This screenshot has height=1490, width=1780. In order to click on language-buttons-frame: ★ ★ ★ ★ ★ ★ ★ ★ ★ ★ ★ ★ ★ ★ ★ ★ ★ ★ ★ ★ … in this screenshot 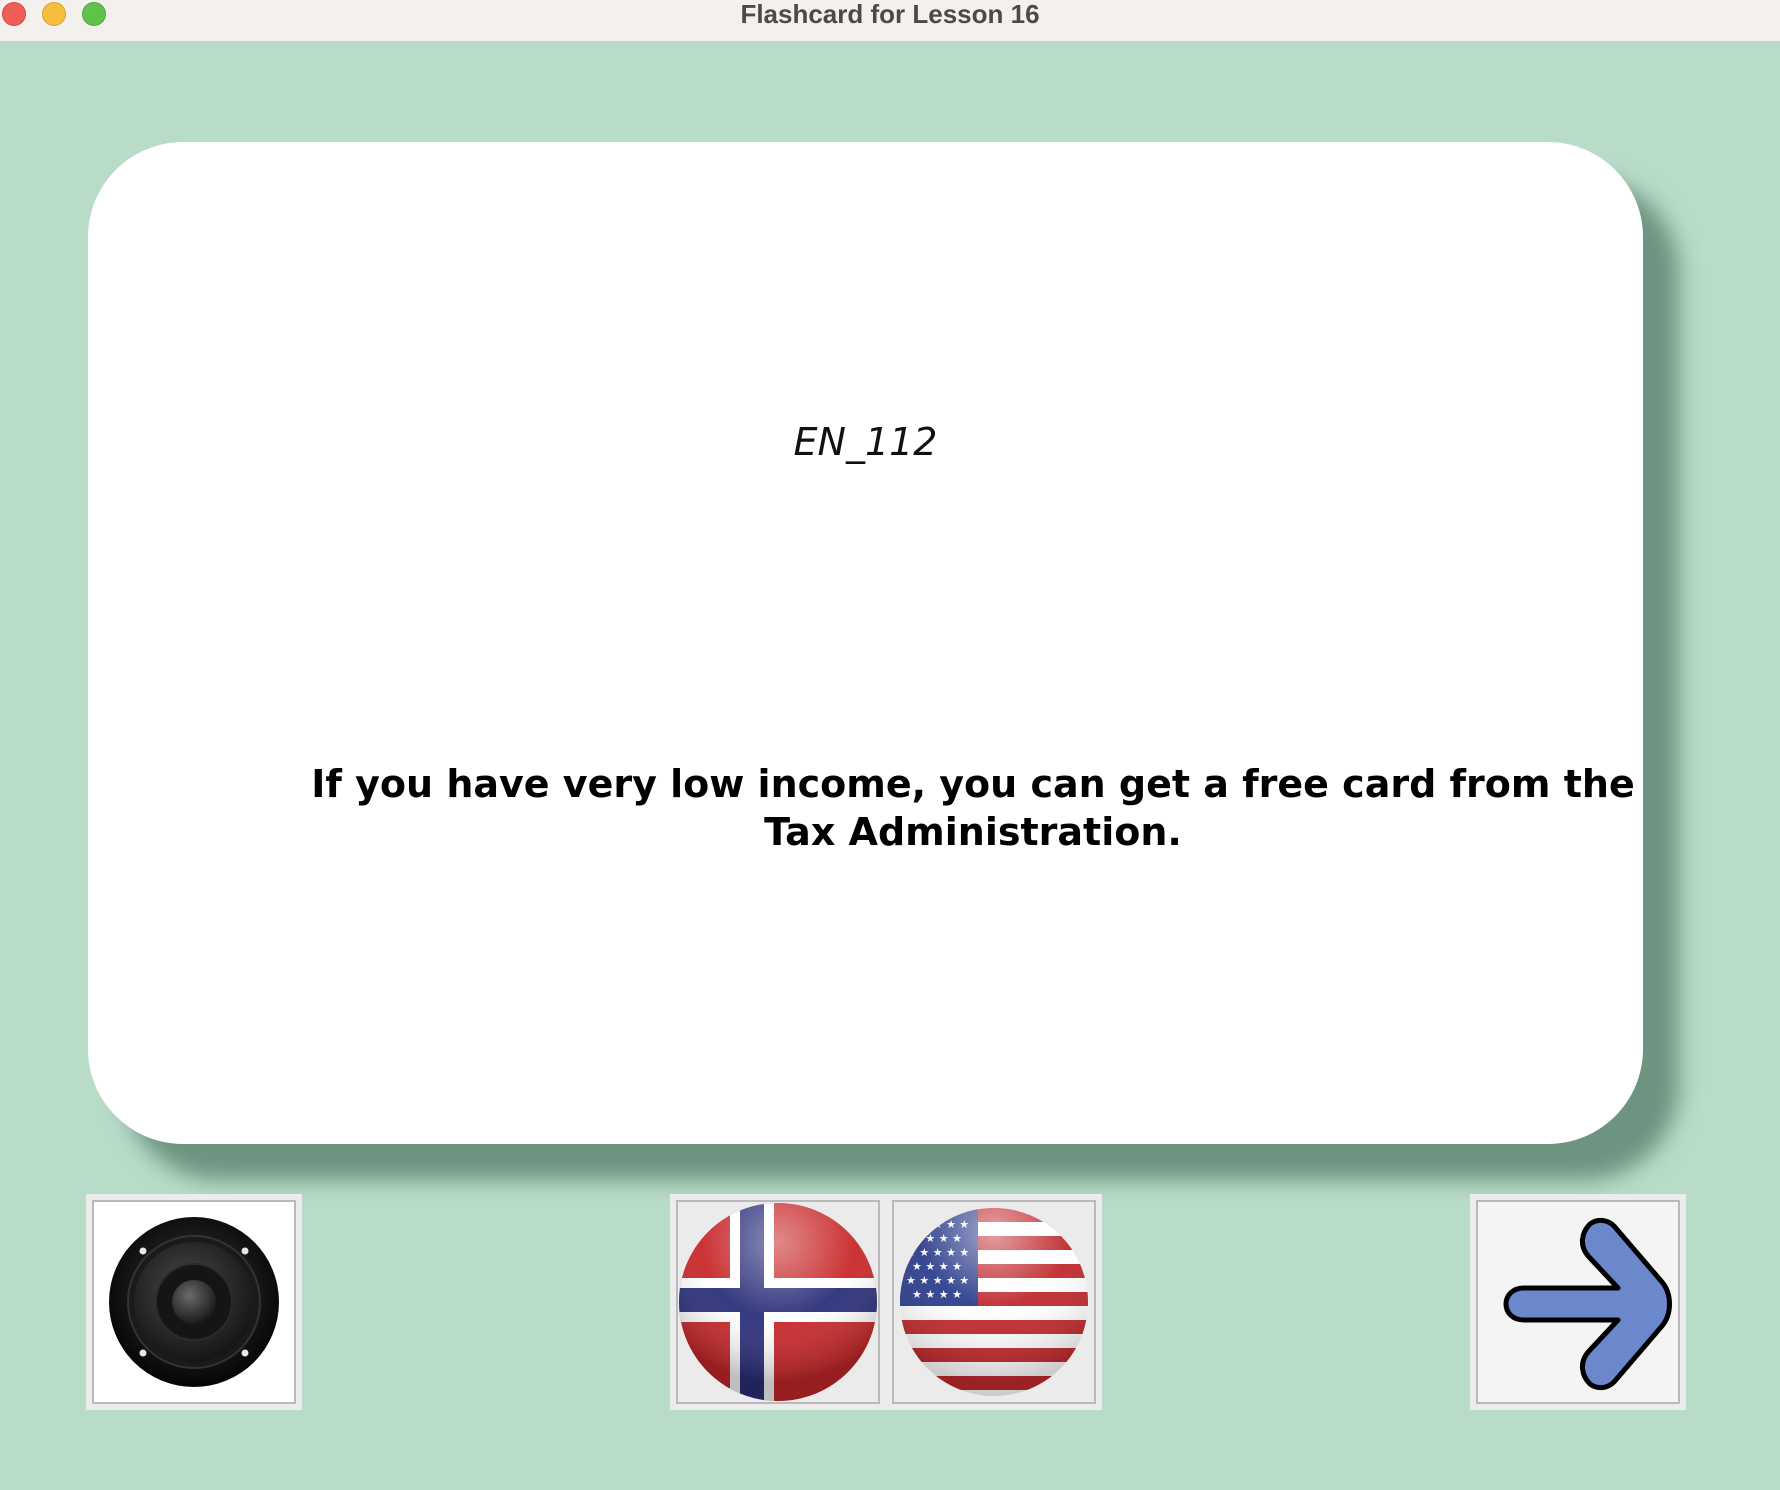, I will do `click(886, 1302)`.